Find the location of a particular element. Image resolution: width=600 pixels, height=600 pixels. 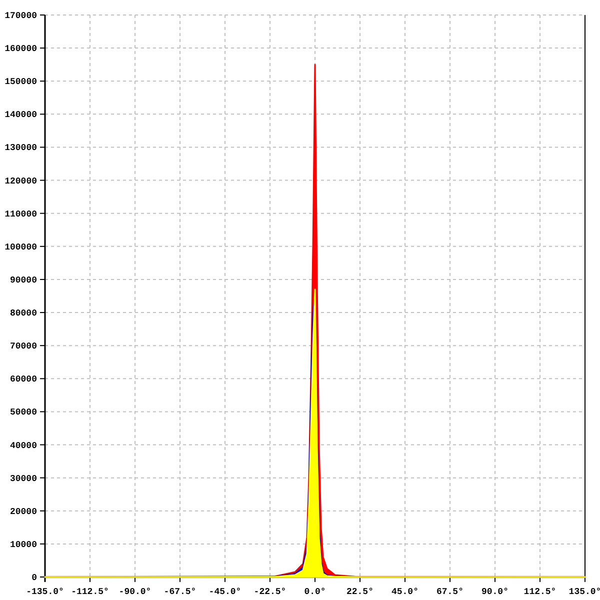

tick-label: 110000 is located at coordinates (20, 214).